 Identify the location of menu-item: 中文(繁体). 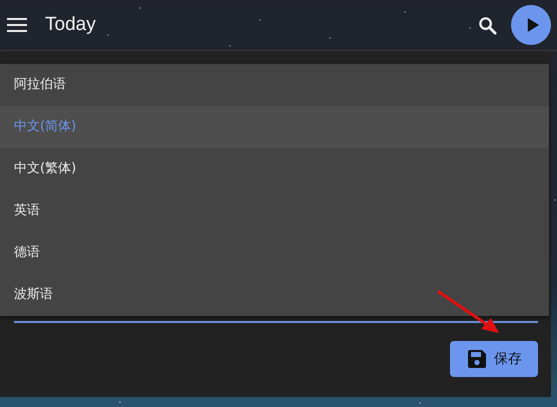
(274, 169).